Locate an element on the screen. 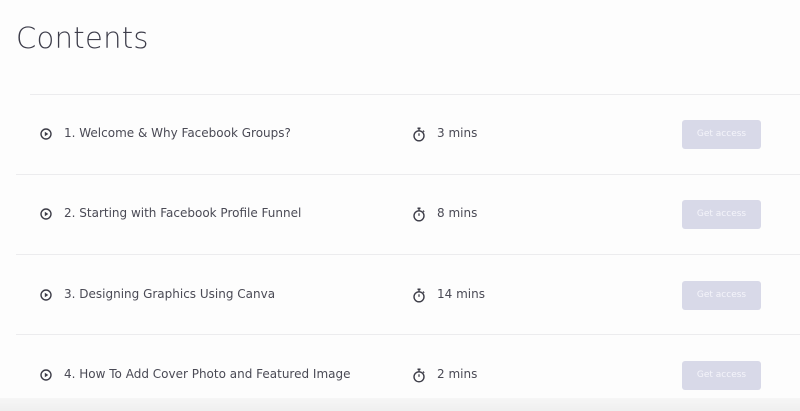 The image size is (800, 411). lesson-duration: 8 mins is located at coordinates (457, 213).